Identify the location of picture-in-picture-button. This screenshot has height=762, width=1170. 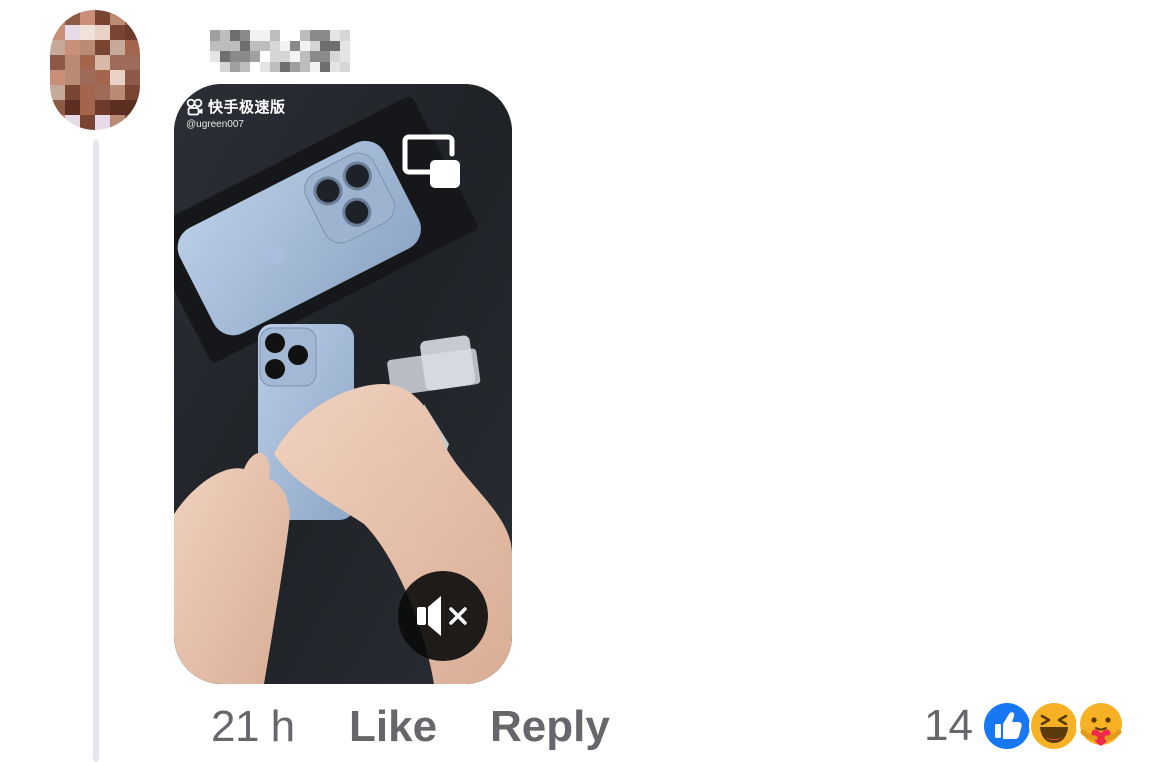
(432, 164).